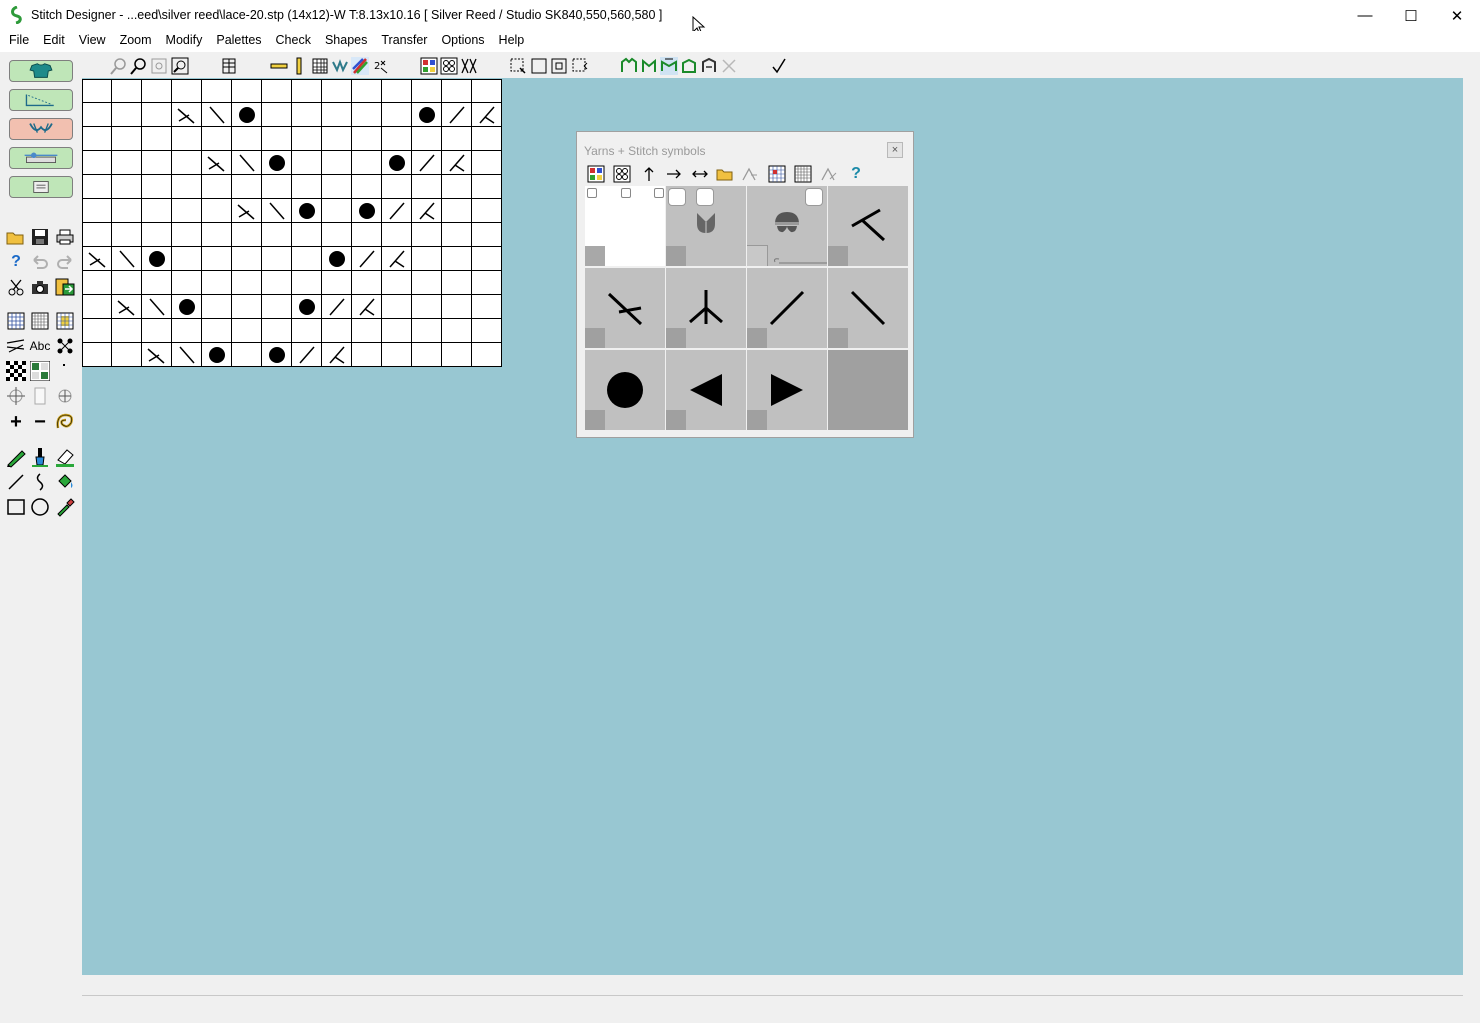  I want to click on ellipse-tool-button, so click(40, 507).